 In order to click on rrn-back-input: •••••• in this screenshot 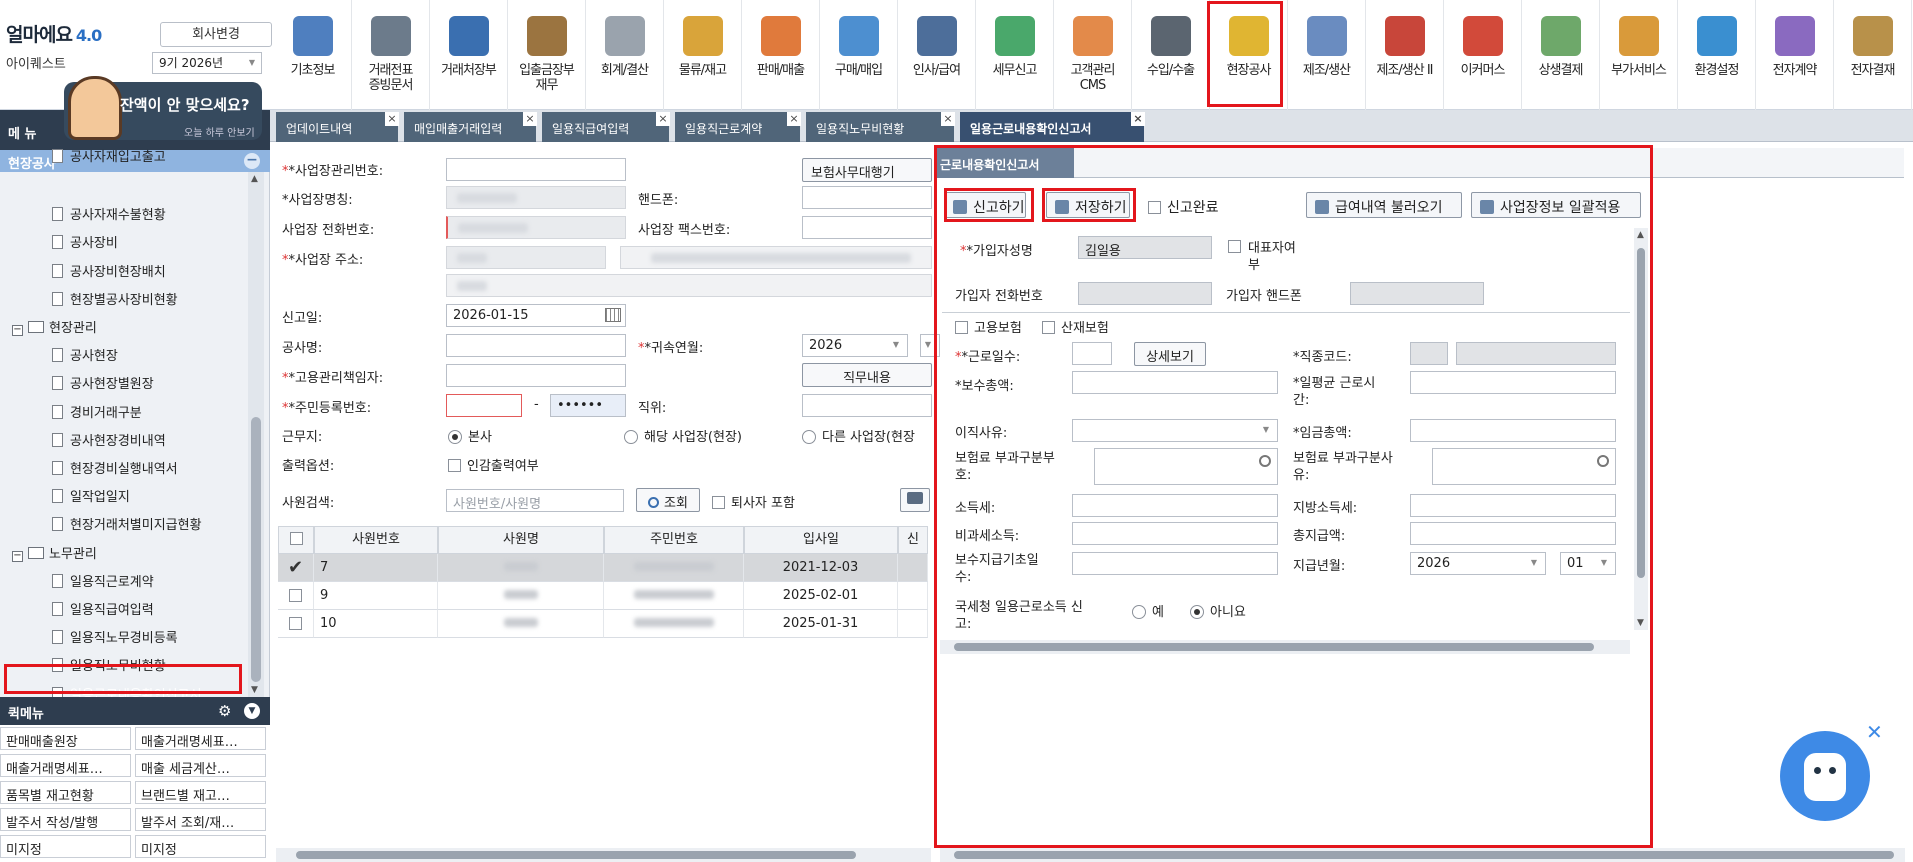, I will do `click(588, 405)`.